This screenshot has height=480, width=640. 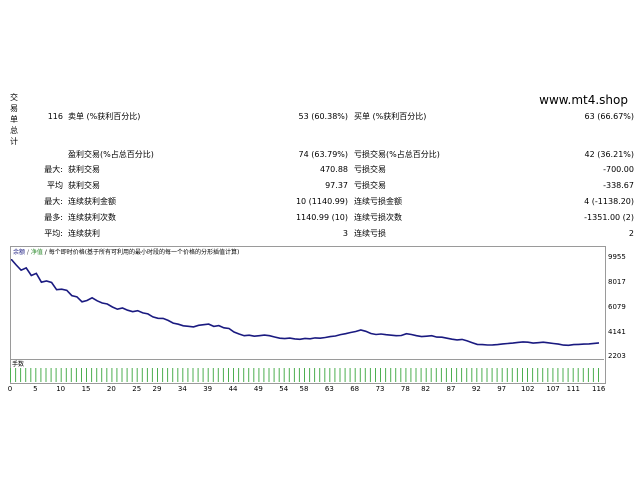 I want to click on x-tick-label: 49, so click(x=258, y=389).